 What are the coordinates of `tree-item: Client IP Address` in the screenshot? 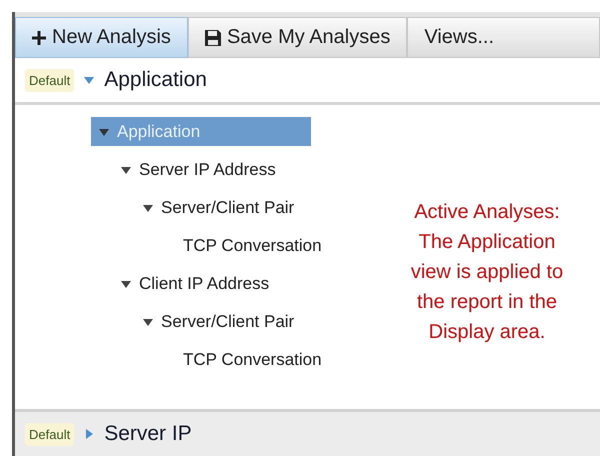 It's located at (246, 283).